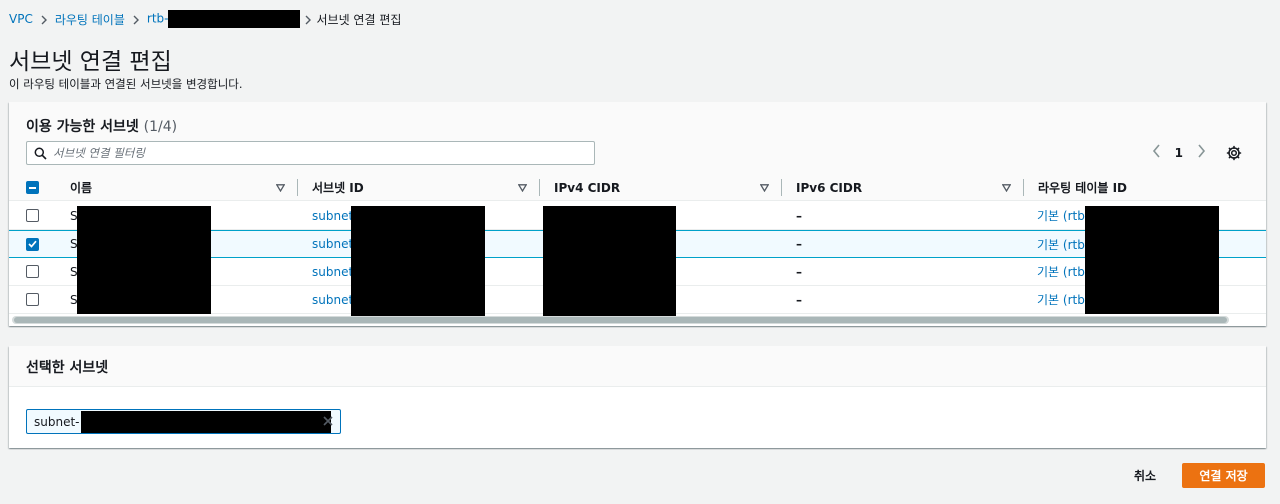  Describe the element at coordinates (1223, 475) in the screenshot. I see `save-associations-button: 연결 저장` at that location.